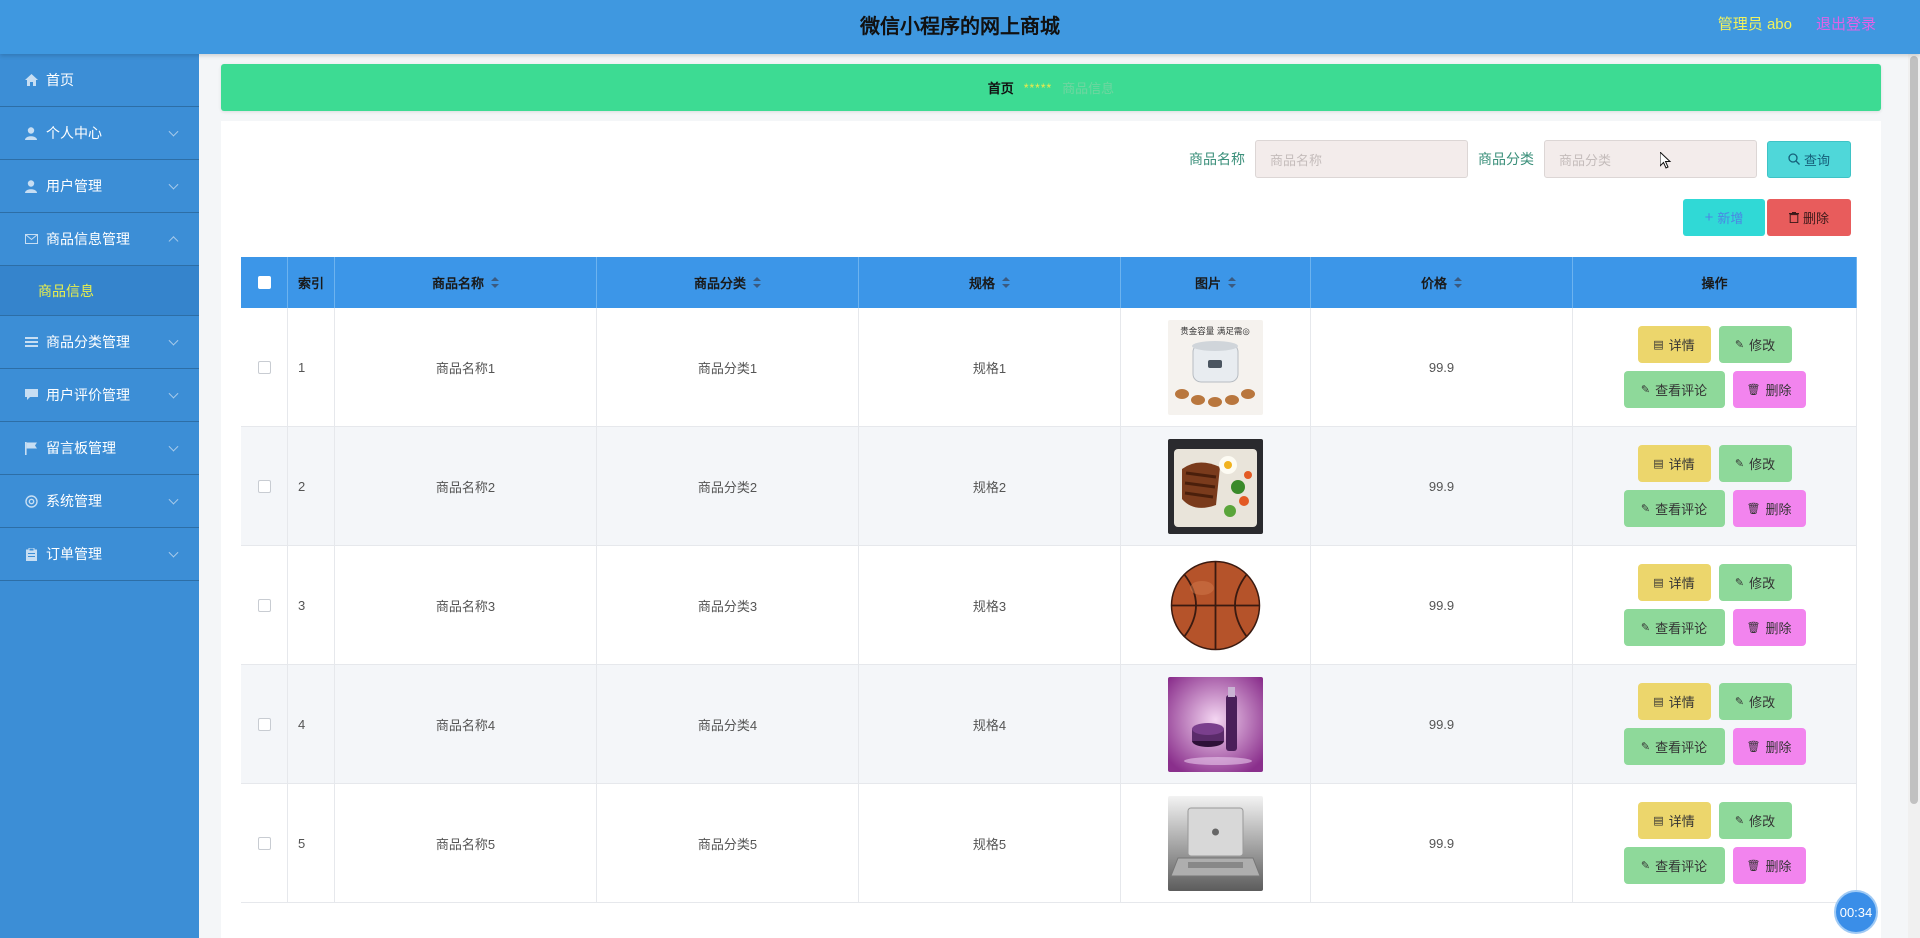 The image size is (1920, 938). What do you see at coordinates (99, 291) in the screenshot?
I see `sidebar-subitem-product-info: 商品信息` at bounding box center [99, 291].